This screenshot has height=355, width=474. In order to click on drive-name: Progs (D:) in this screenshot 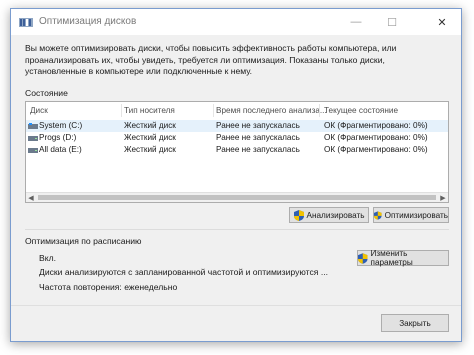, I will do `click(58, 137)`.